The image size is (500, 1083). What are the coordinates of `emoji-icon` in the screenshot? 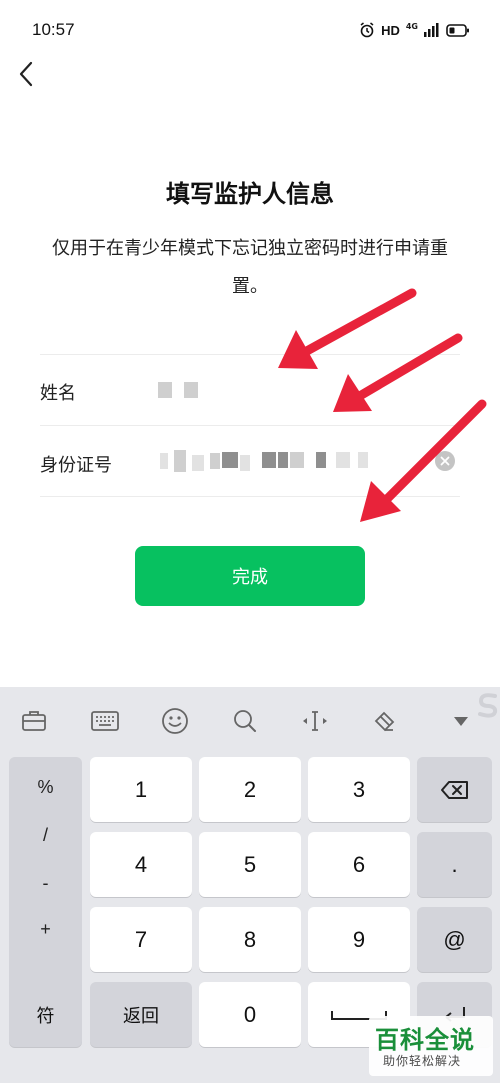 It's located at (175, 721).